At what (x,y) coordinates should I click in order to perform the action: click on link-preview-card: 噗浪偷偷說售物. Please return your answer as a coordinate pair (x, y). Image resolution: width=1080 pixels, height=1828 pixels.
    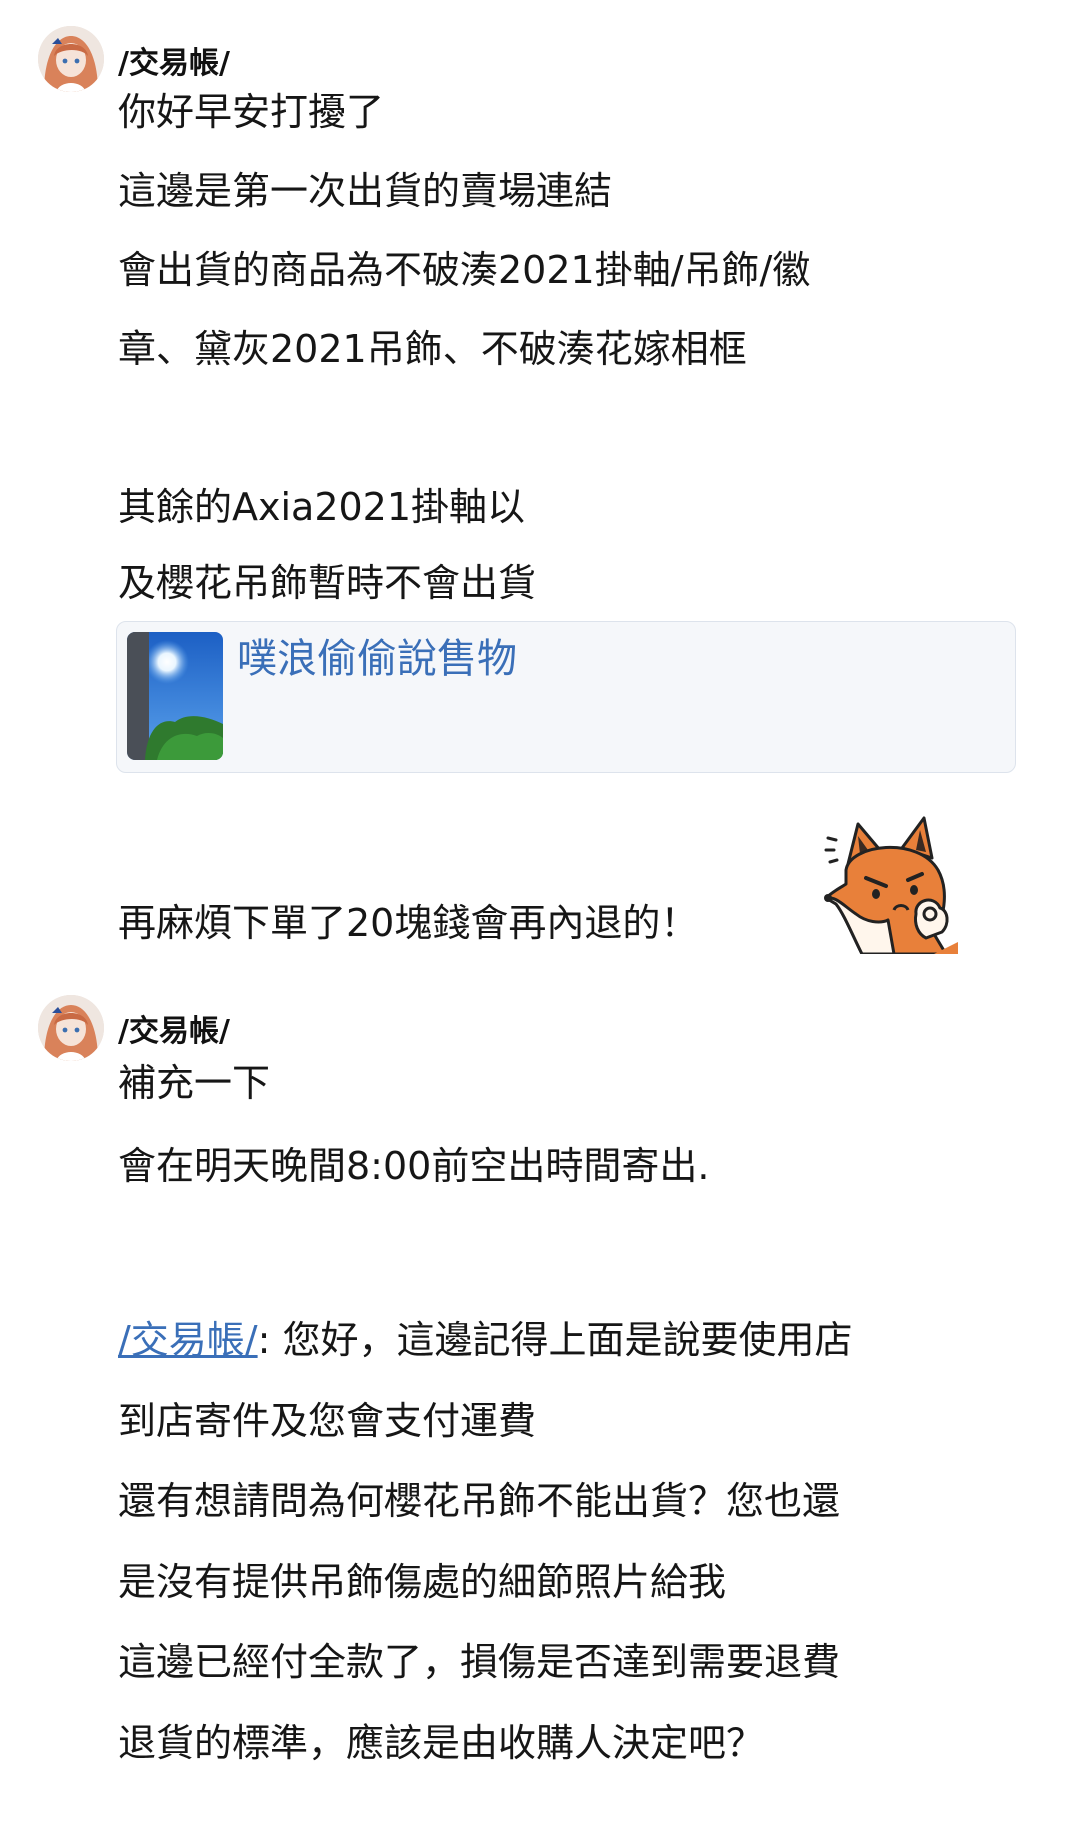
    Looking at the image, I should click on (566, 697).